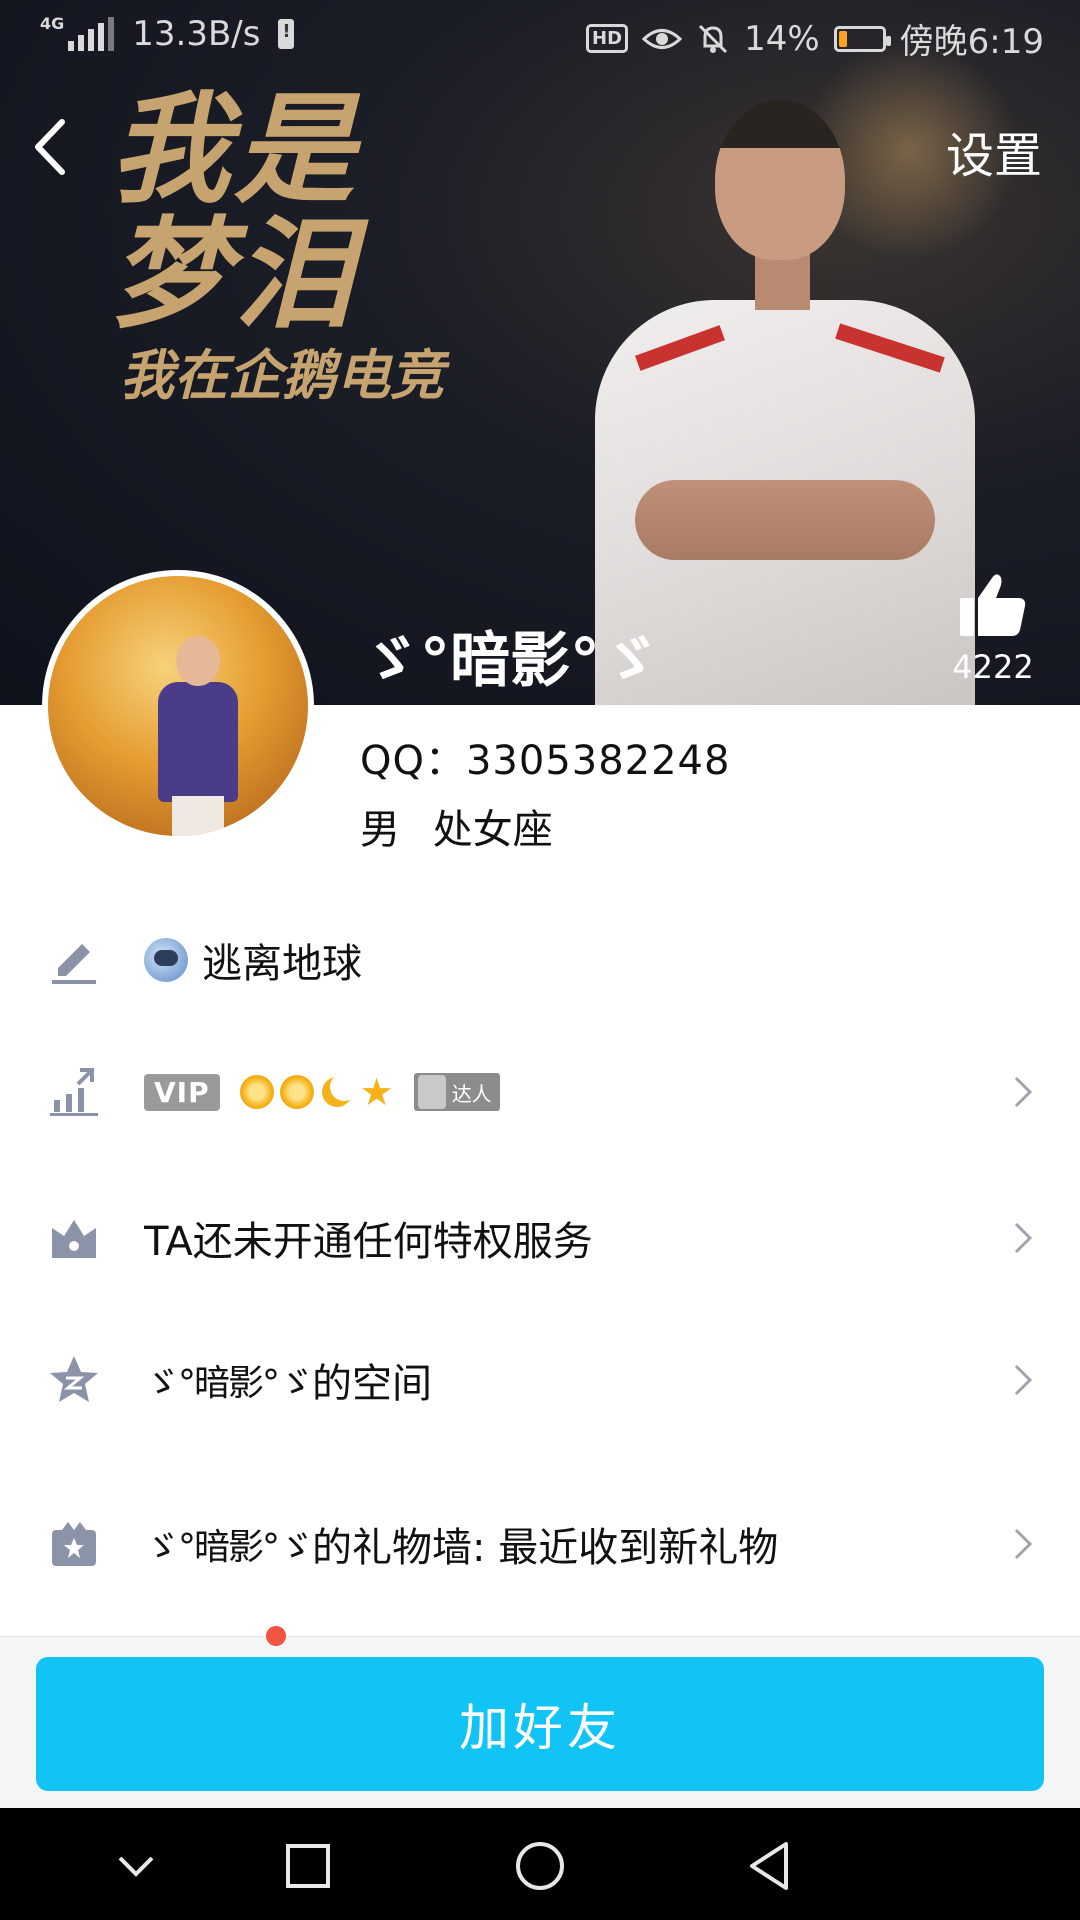 The image size is (1080, 1920). I want to click on clock: 傍晚6:19, so click(971, 42).